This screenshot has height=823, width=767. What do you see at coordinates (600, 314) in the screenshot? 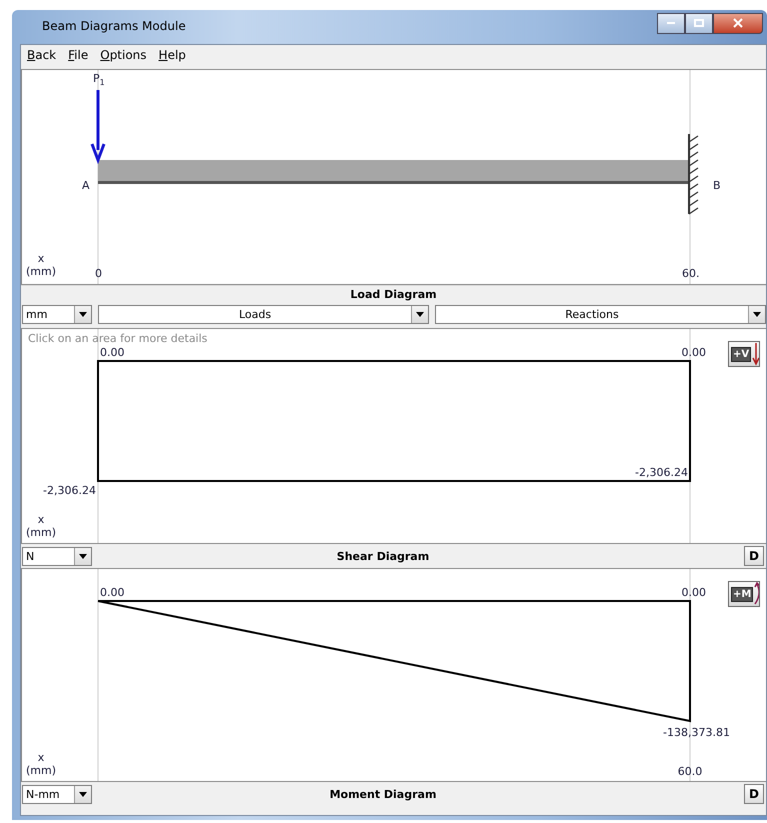
I see `dropdown: Reactions` at bounding box center [600, 314].